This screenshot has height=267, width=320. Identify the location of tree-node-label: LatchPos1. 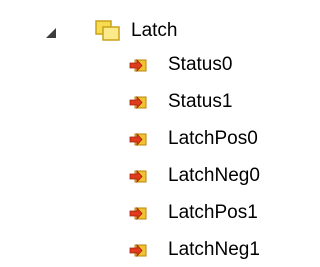
(213, 212).